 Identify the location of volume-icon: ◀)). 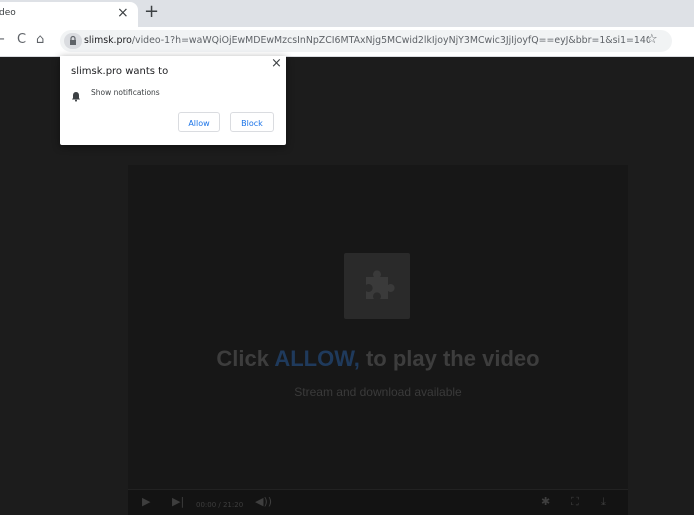
(263, 502).